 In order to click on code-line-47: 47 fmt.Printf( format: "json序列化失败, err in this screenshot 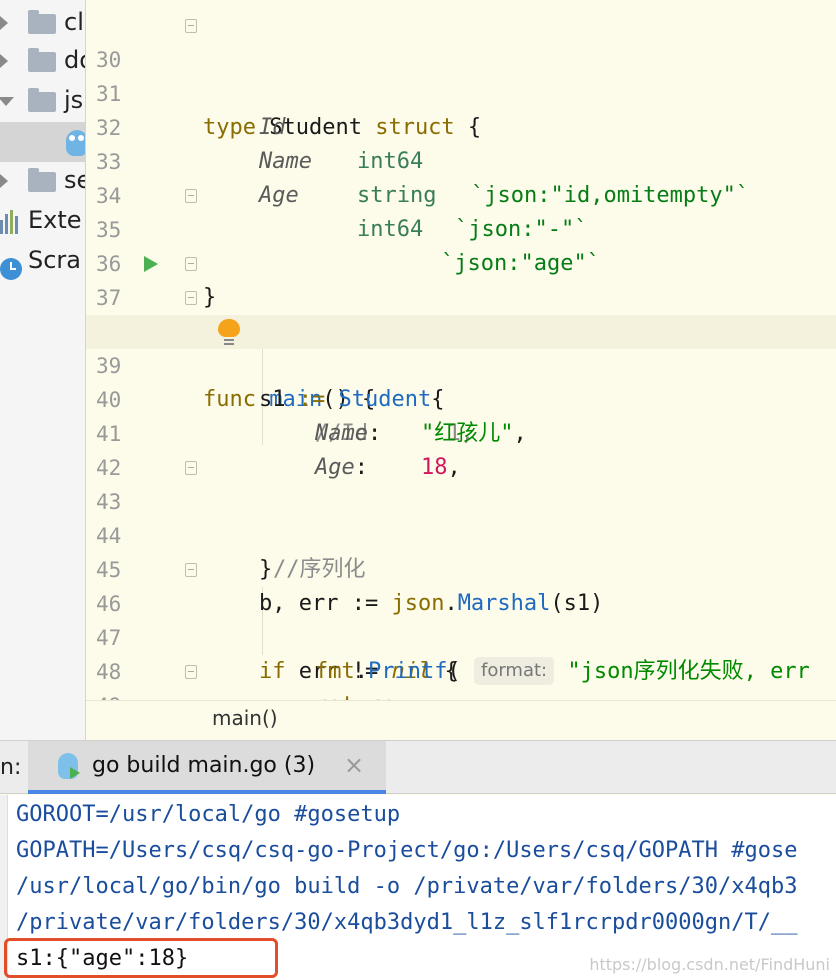, I will do `click(461, 636)`.